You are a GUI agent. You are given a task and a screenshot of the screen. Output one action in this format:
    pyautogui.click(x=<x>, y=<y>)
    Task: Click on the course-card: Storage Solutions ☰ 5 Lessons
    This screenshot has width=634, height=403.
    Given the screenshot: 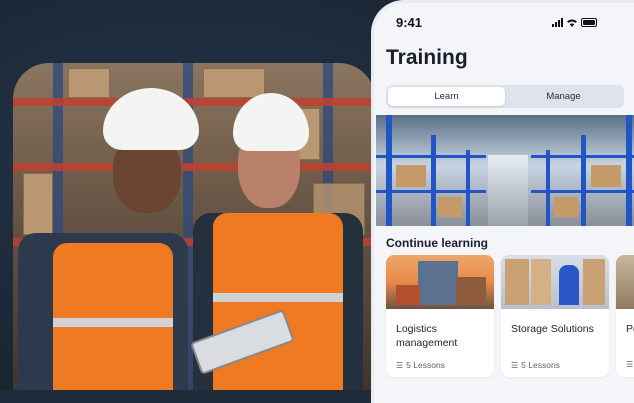 What is the action you would take?
    pyautogui.click(x=555, y=316)
    